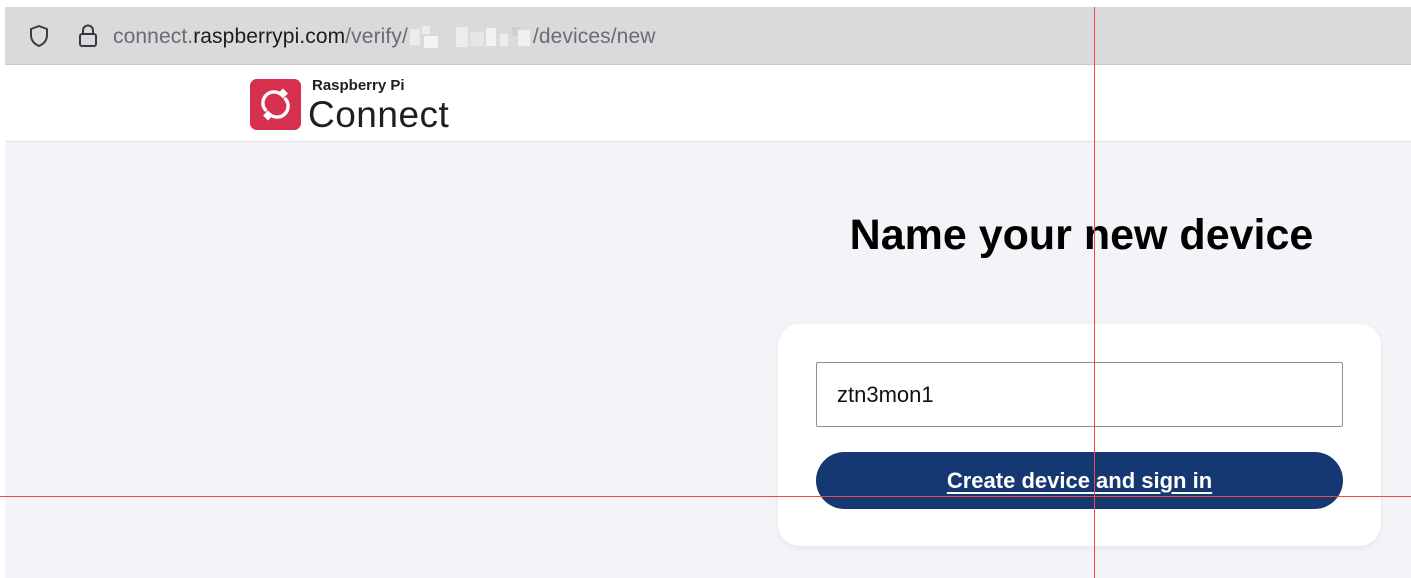 The image size is (1411, 578). What do you see at coordinates (1094, 292) in the screenshot?
I see `vertical-guide-line` at bounding box center [1094, 292].